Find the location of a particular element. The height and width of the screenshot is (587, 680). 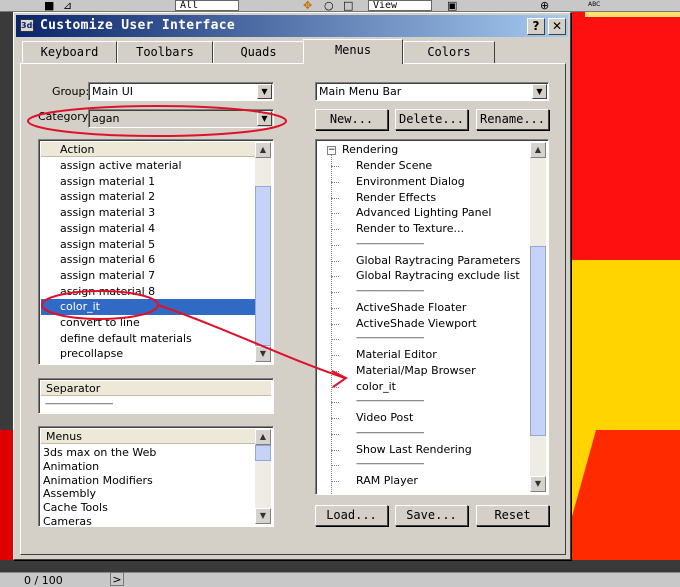

menu-bar-dropdown: Main Menu Bar ▼ is located at coordinates (432, 91).